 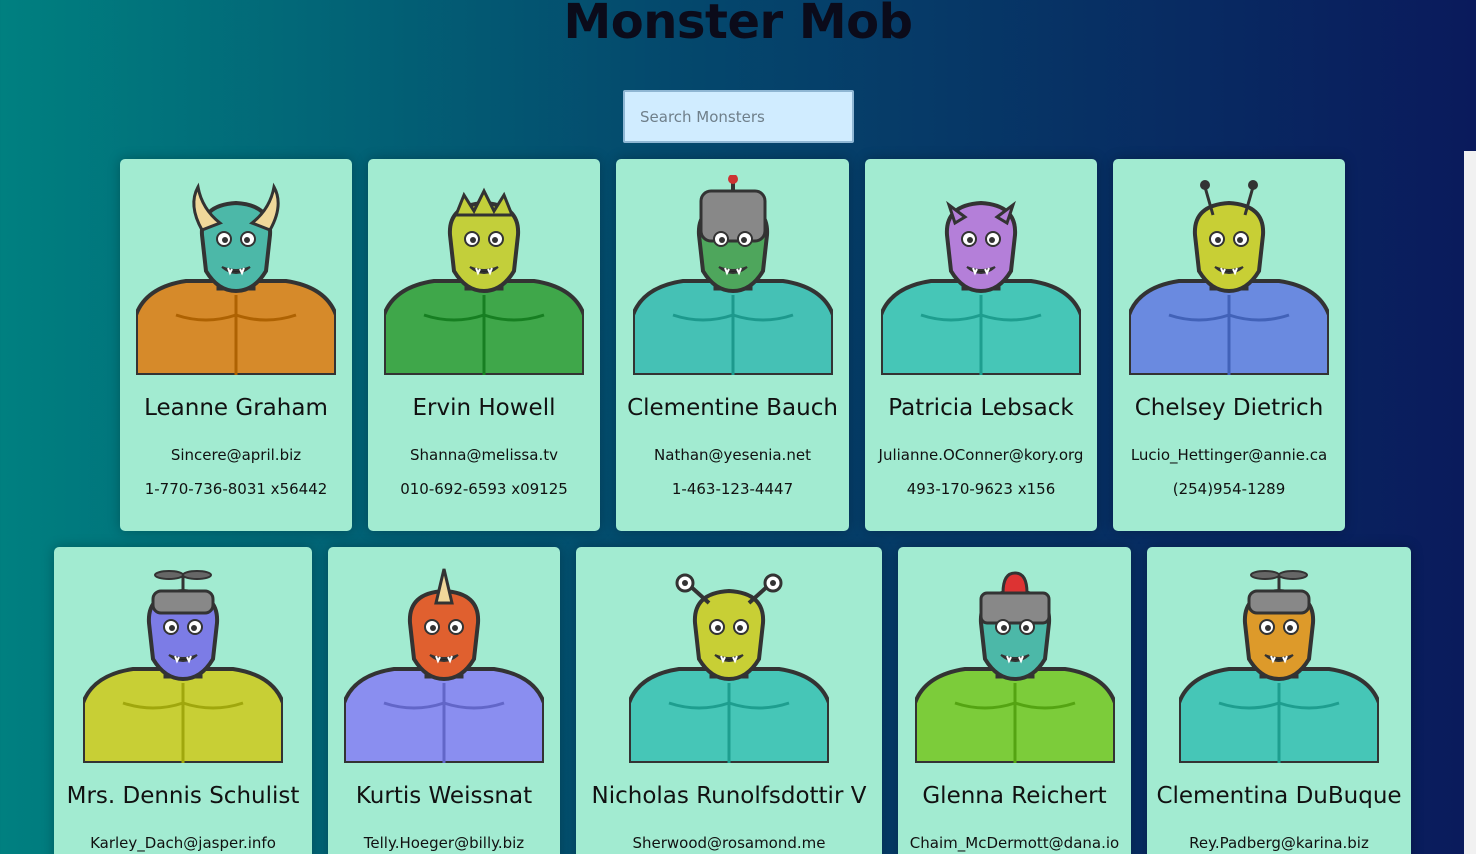 What do you see at coordinates (732, 455) in the screenshot?
I see `monster-email: Nathan@yesenia.net` at bounding box center [732, 455].